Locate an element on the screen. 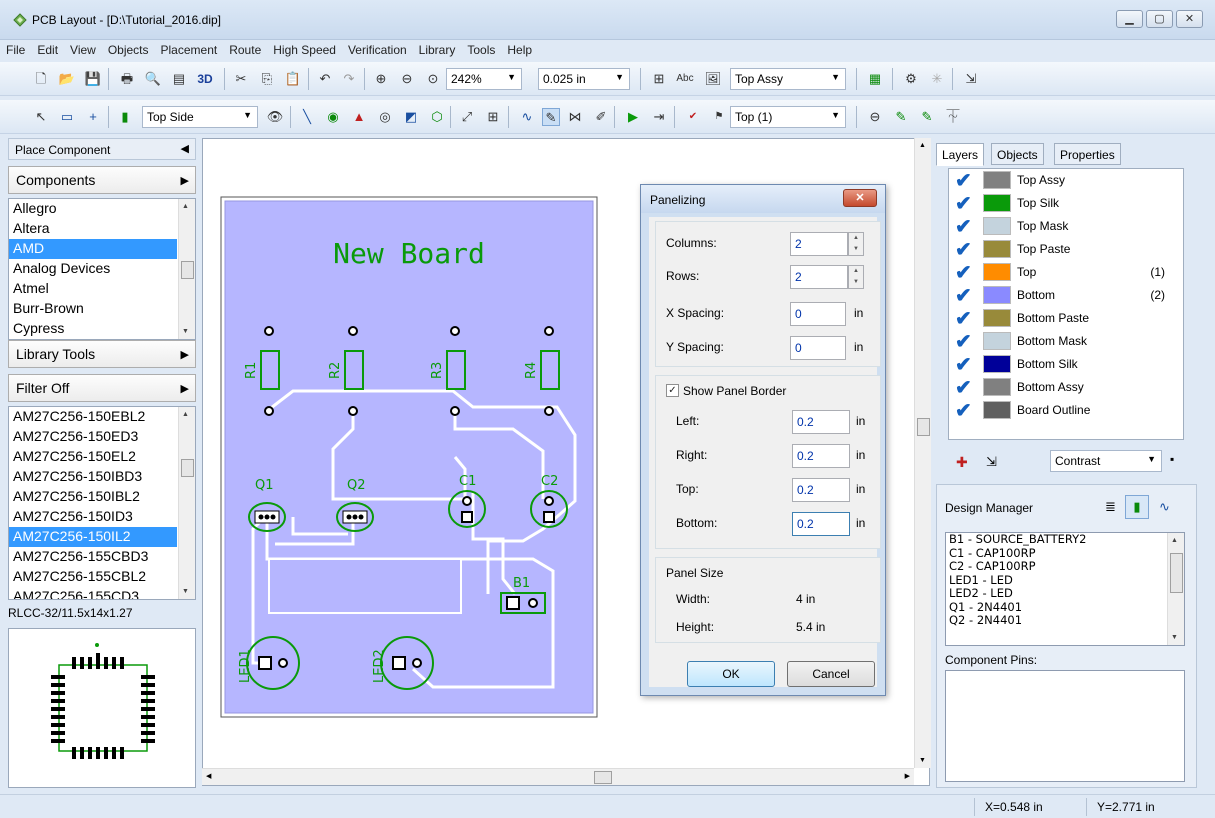 The image size is (1215, 818). components-button: Components ▶ is located at coordinates (102, 180).